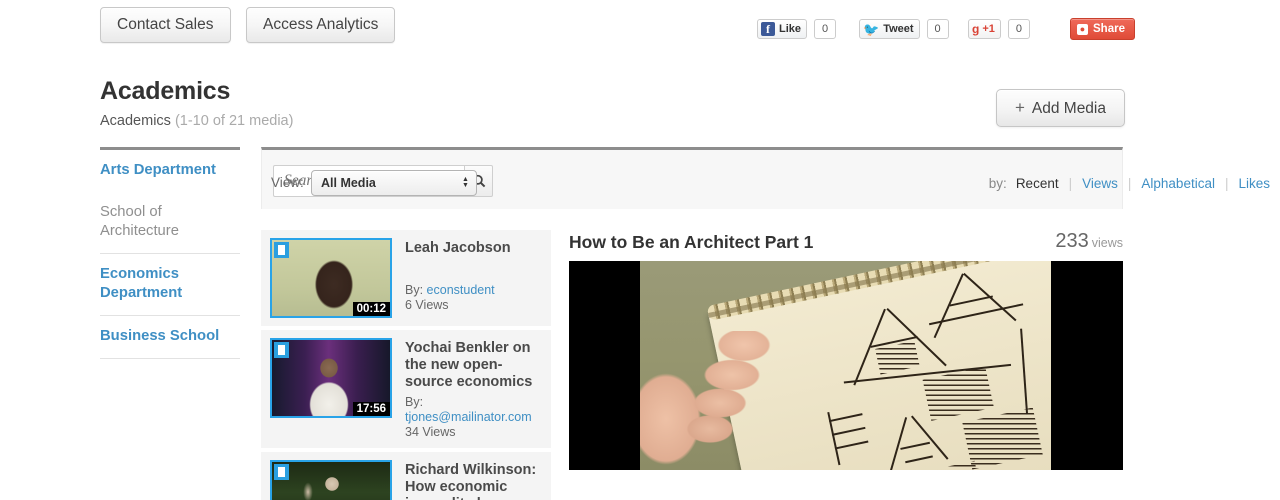 This screenshot has height=500, width=1280. I want to click on contact-sales-button: Contact Sales, so click(165, 25).